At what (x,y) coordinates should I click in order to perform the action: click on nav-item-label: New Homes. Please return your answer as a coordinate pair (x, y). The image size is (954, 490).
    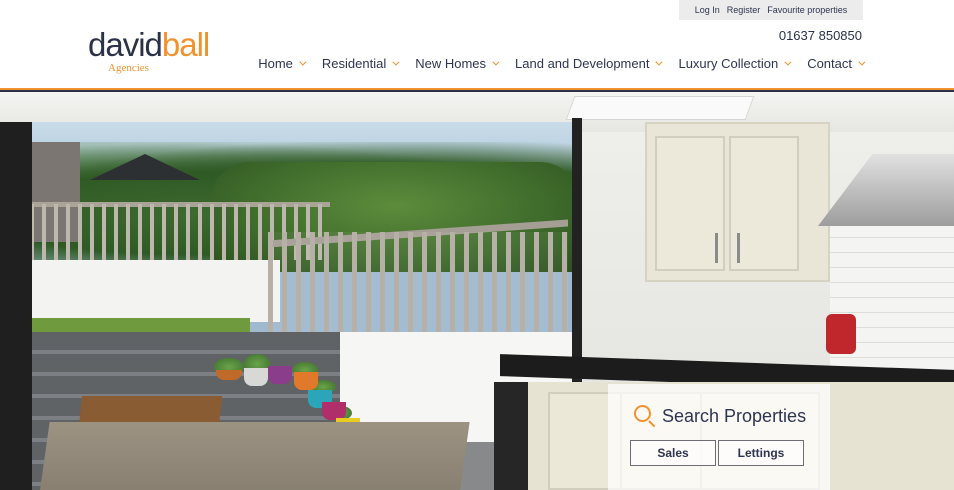
    Looking at the image, I should click on (451, 63).